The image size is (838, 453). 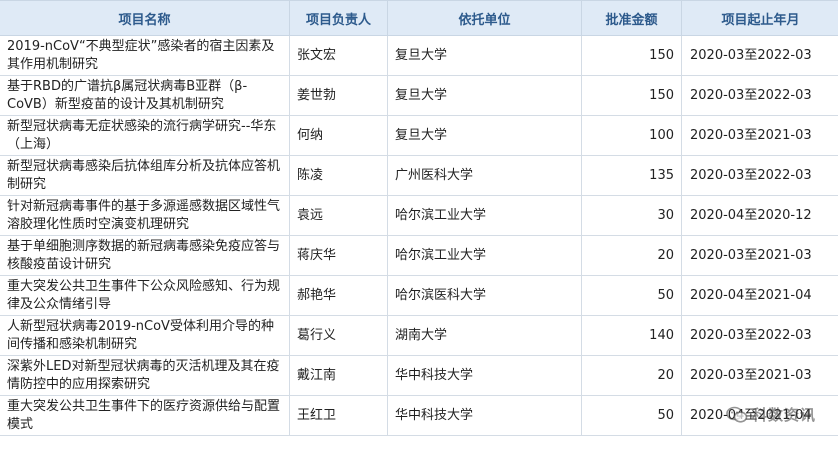 I want to click on cell-project-lead: 蒋庆华, so click(x=338, y=255).